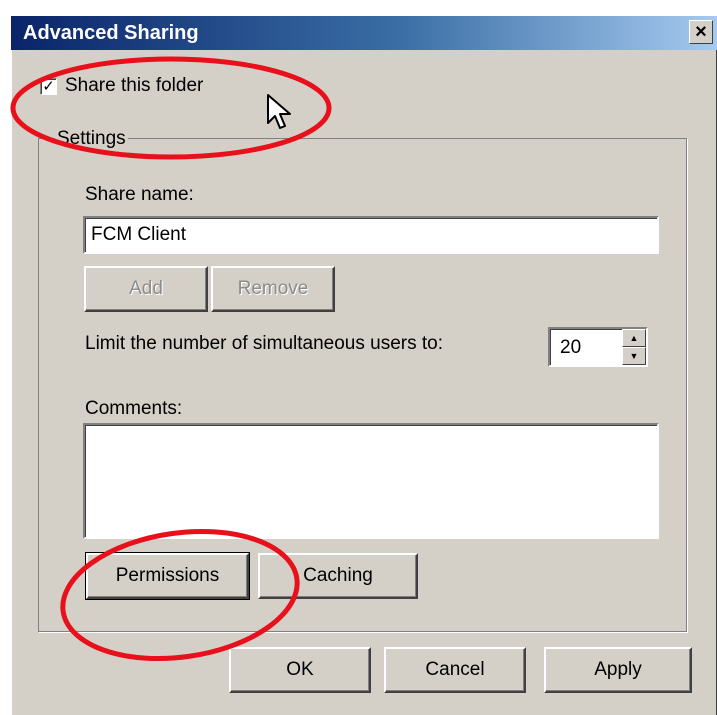 This screenshot has height=715, width=717. What do you see at coordinates (571, 347) in the screenshot?
I see `user-limit-value: 20` at bounding box center [571, 347].